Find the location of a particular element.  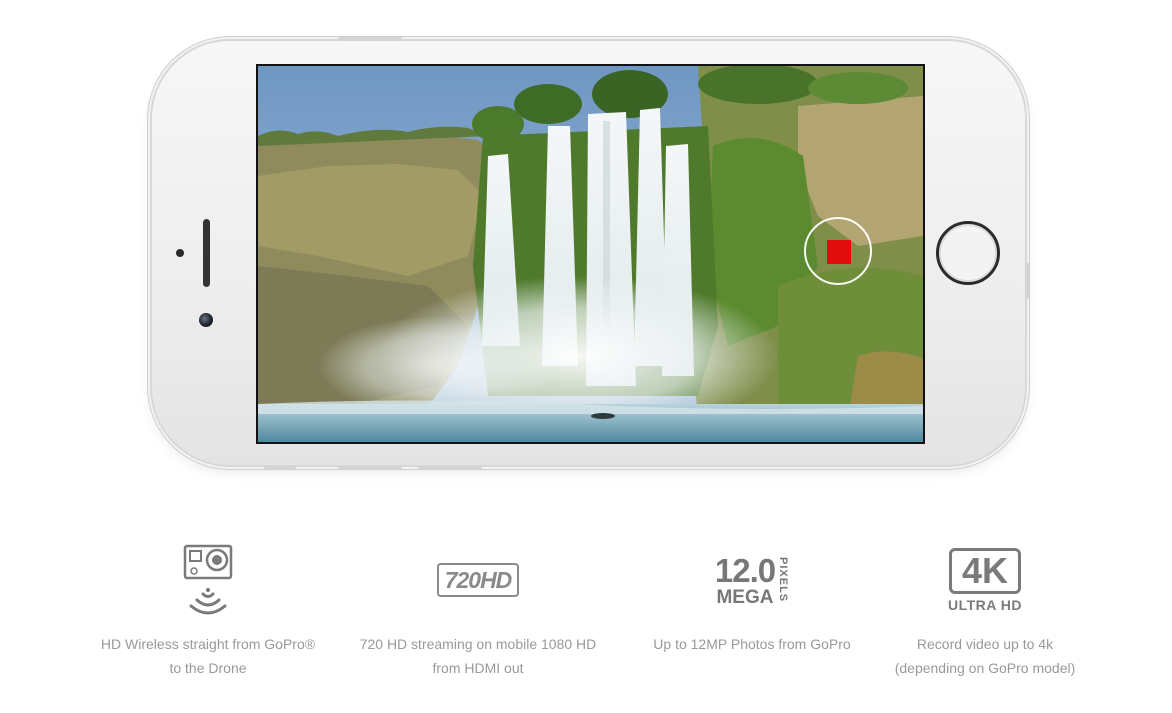

caption-line: to the Drone is located at coordinates (208, 668).